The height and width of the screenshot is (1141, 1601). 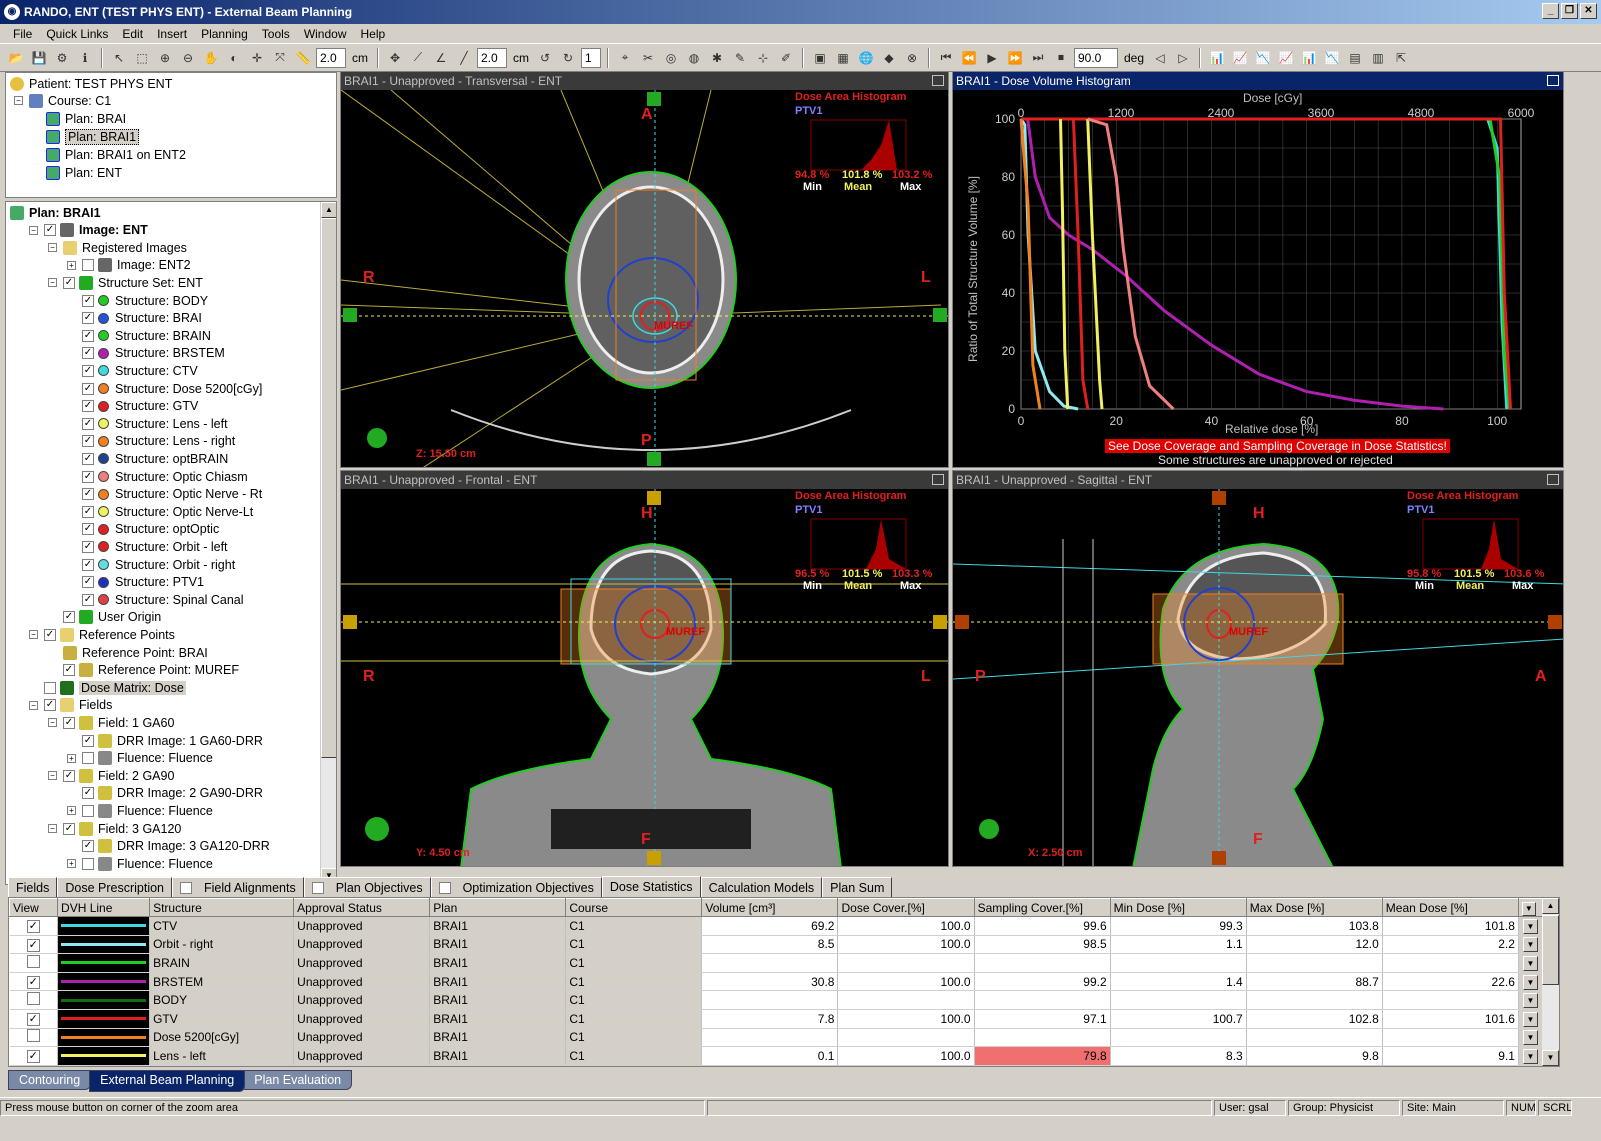 What do you see at coordinates (516, 887) in the screenshot?
I see `tab-optimization-objectives: Optimization Objectives` at bounding box center [516, 887].